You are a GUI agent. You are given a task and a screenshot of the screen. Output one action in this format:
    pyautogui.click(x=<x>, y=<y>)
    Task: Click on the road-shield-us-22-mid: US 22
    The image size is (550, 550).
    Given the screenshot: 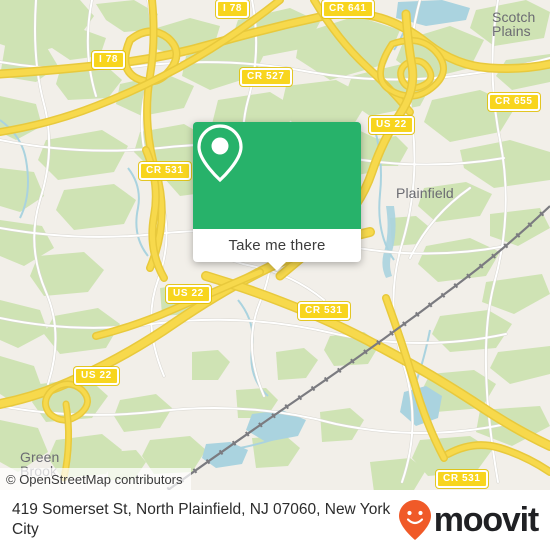 What is the action you would take?
    pyautogui.click(x=188, y=294)
    